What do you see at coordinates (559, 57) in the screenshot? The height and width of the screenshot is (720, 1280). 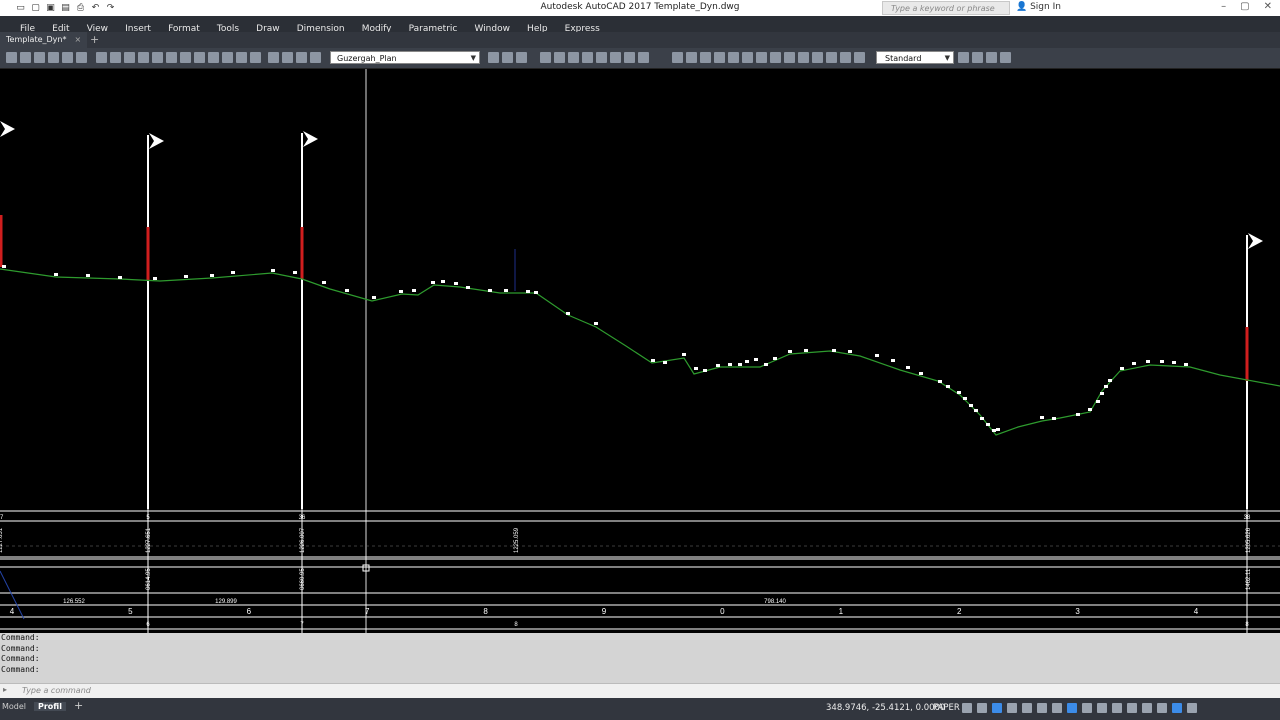 I see `polyline-icon` at bounding box center [559, 57].